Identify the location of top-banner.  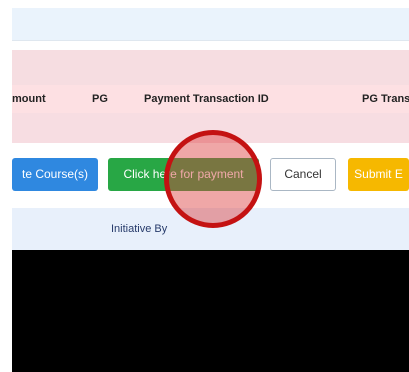
(210, 24).